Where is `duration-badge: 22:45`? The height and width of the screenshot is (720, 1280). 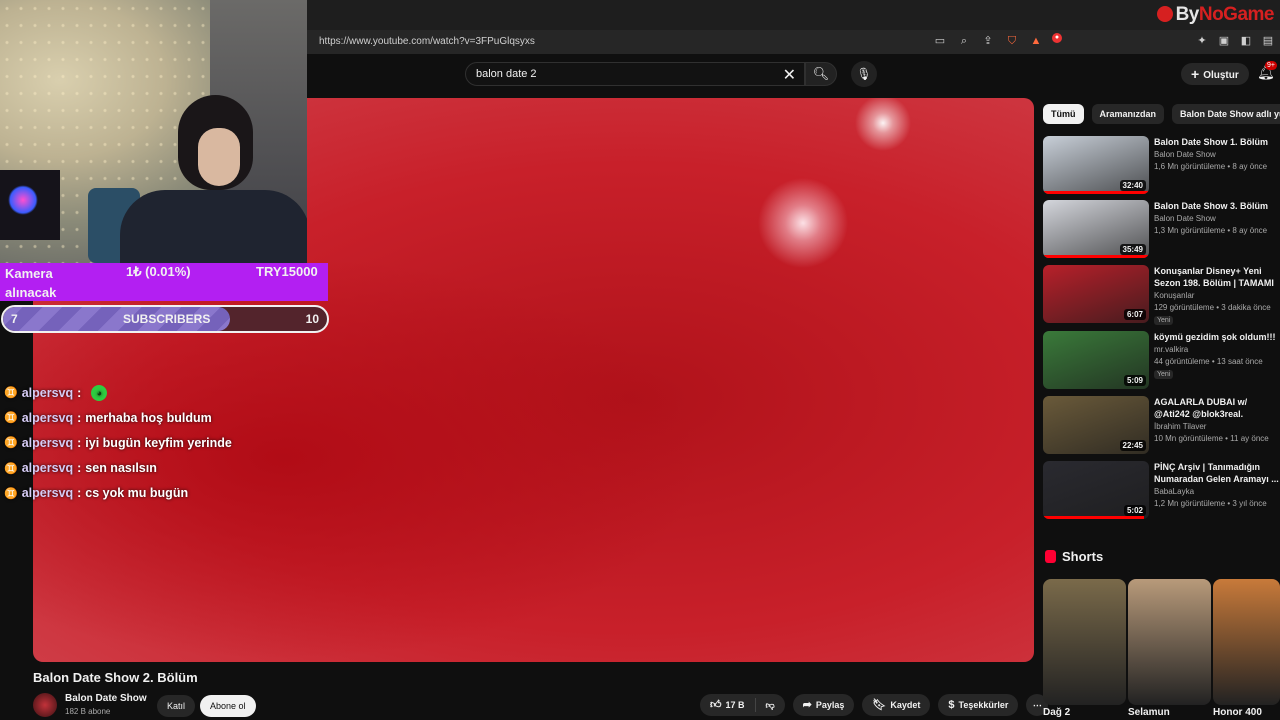 duration-badge: 22:45 is located at coordinates (1132, 445).